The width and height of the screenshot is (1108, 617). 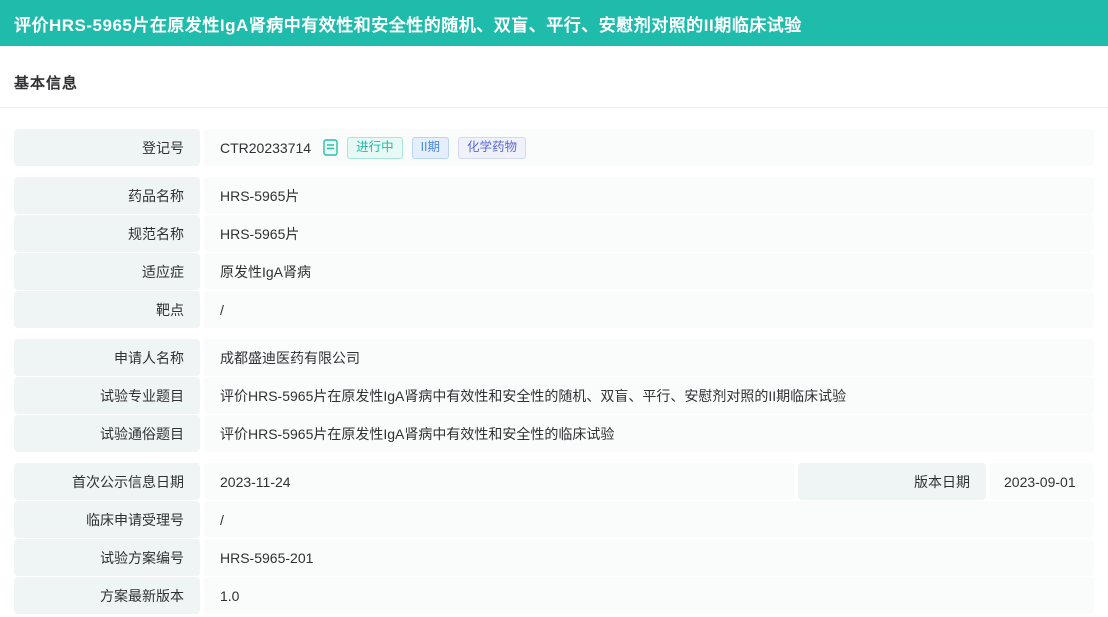 What do you see at coordinates (649, 233) in the screenshot?
I see `standard-name-value: HRS-5965片` at bounding box center [649, 233].